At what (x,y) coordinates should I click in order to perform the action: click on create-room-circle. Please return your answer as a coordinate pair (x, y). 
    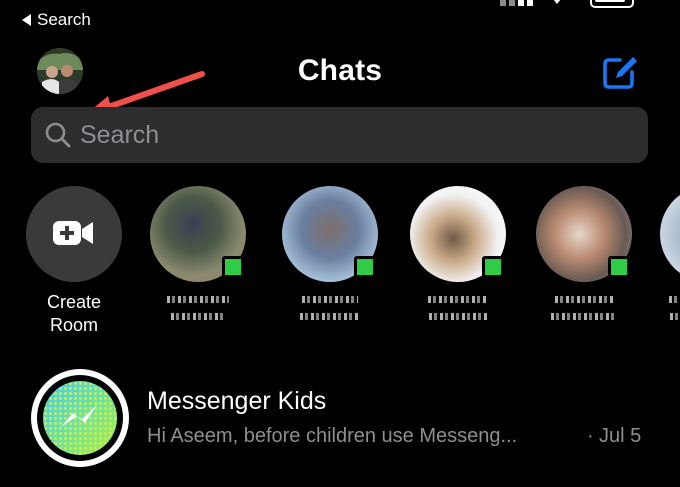
    Looking at the image, I should click on (74, 234).